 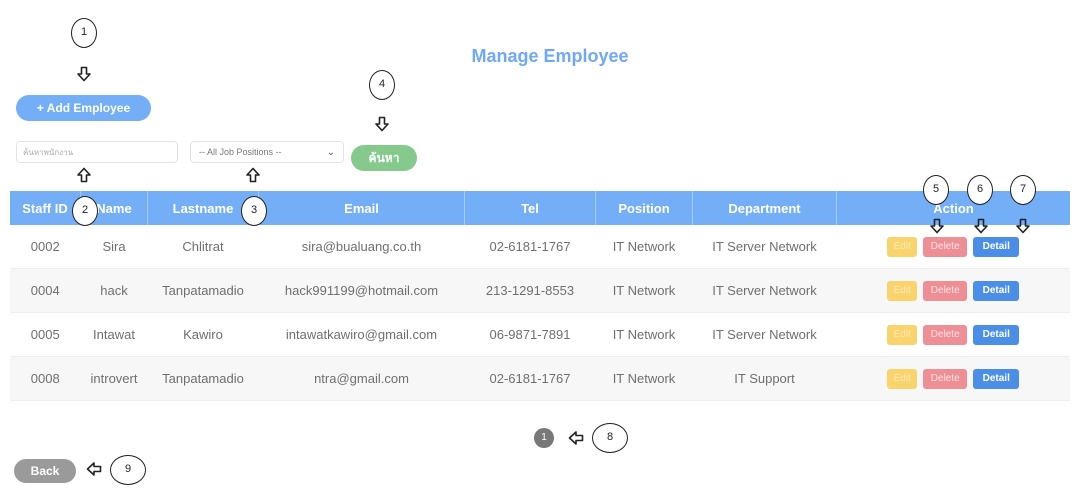 I want to click on cell-department: IT Support, so click(x=764, y=378).